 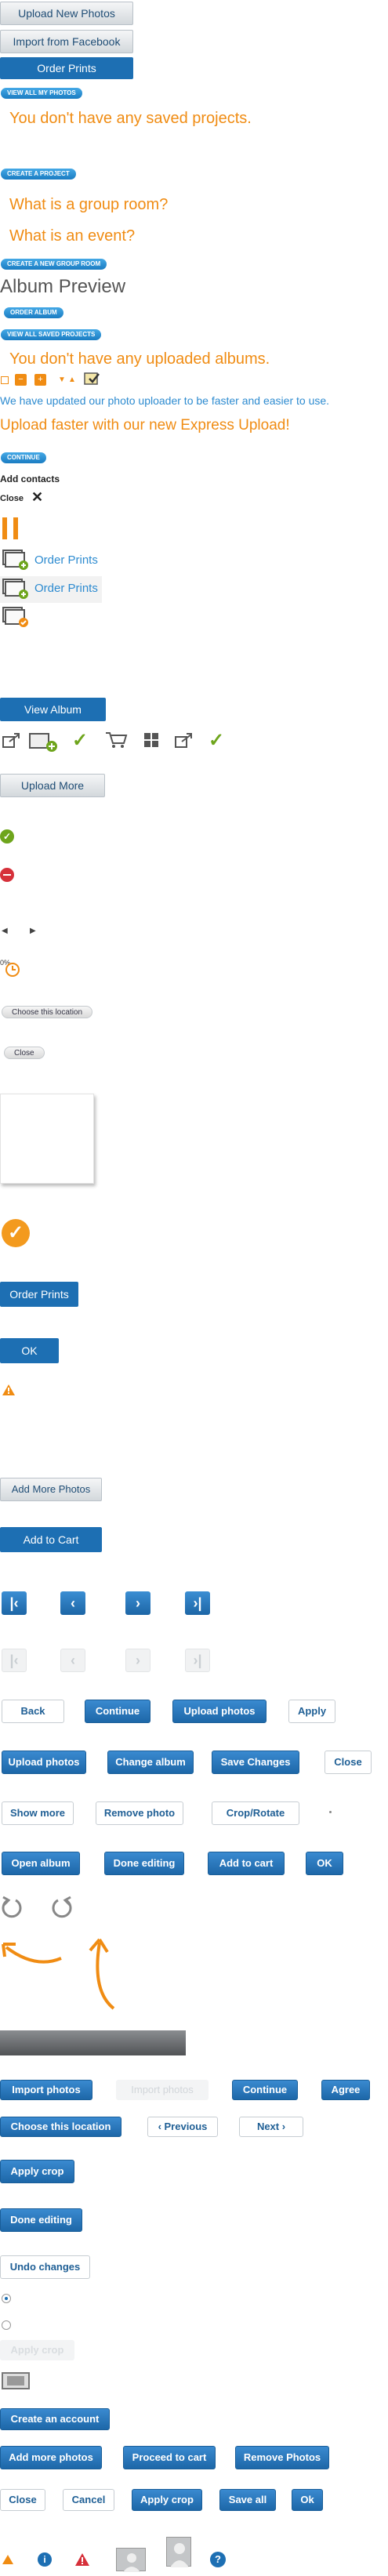 I want to click on create-account-button: Create an account, so click(x=55, y=2419).